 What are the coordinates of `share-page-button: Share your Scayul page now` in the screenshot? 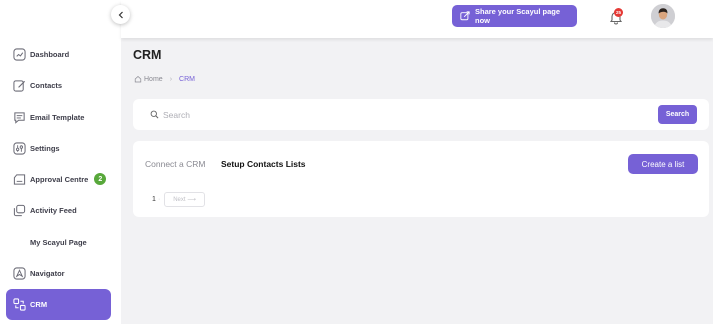 It's located at (514, 16).